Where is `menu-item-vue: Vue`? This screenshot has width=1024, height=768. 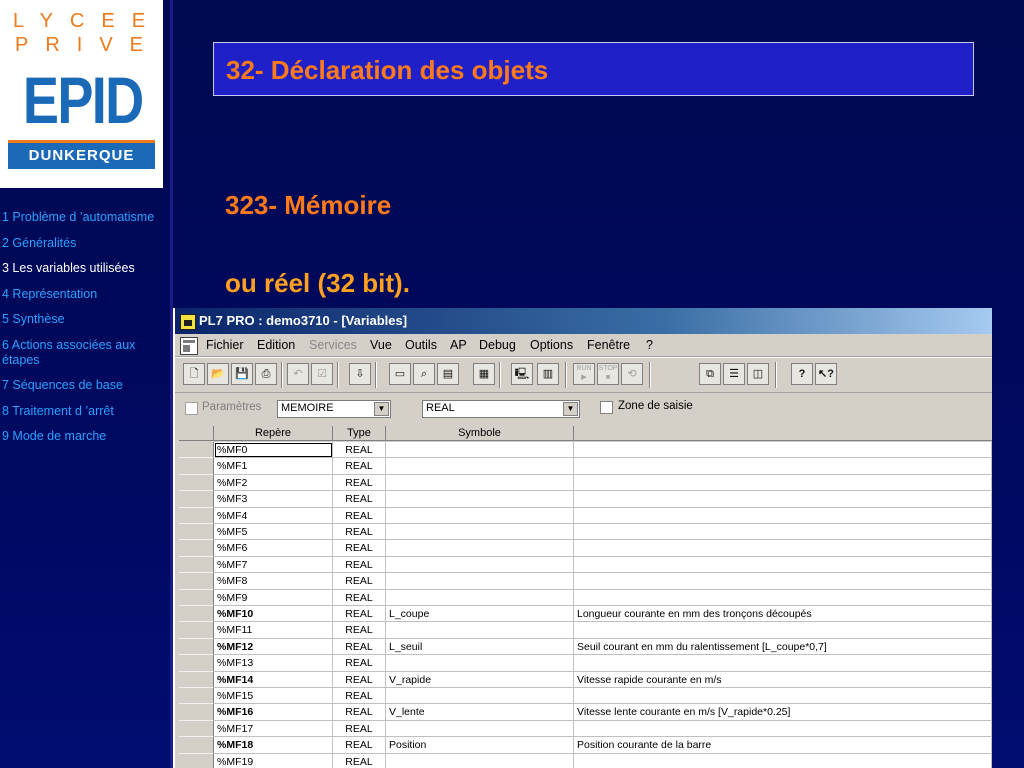 menu-item-vue: Vue is located at coordinates (381, 345).